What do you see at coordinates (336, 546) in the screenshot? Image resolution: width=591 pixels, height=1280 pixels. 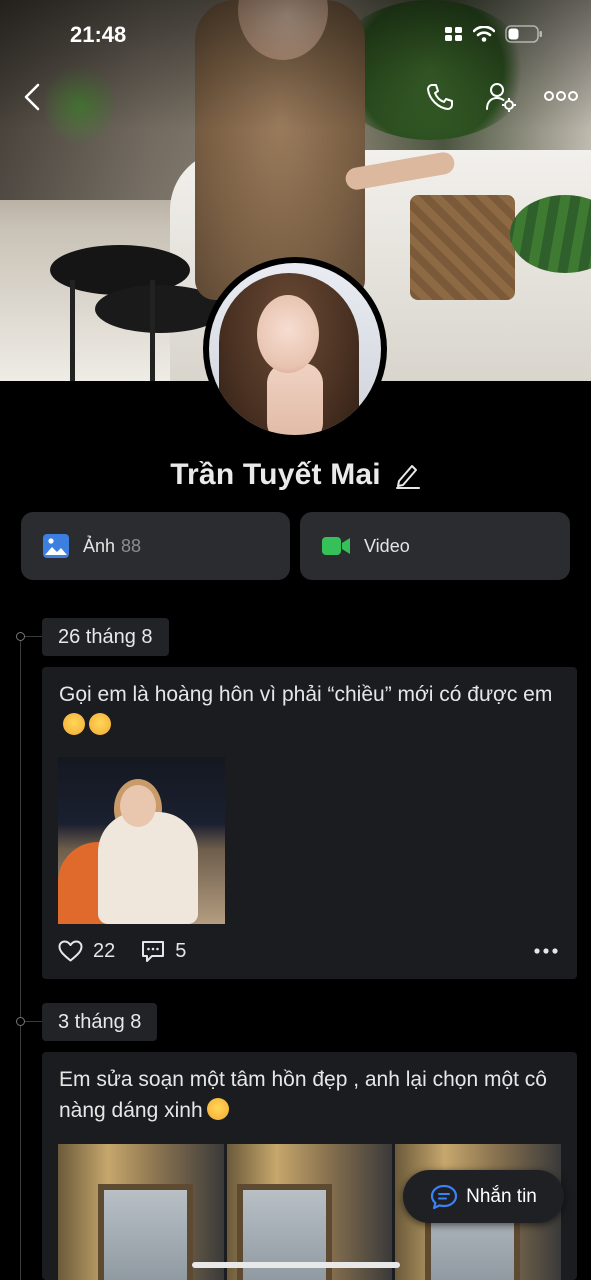 I see `video-camera-icon` at bounding box center [336, 546].